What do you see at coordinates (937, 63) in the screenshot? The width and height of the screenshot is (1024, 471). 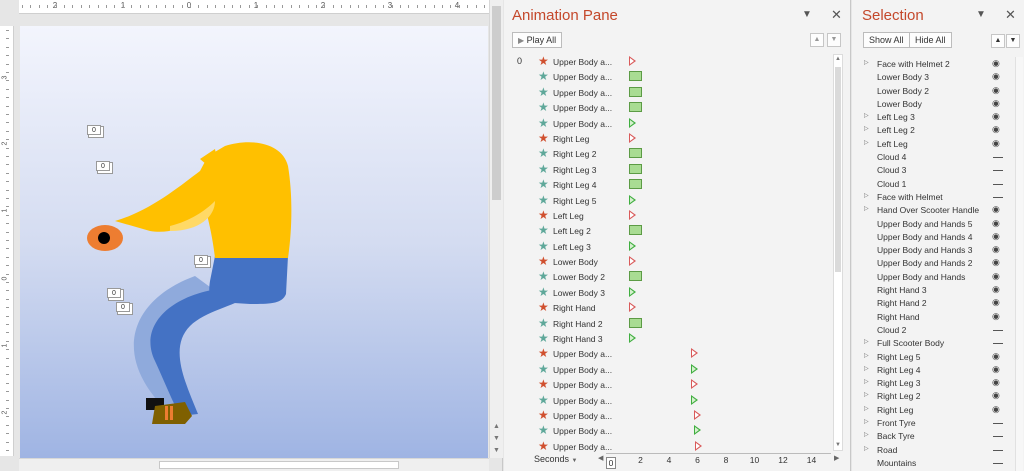 I see `selection-item: ▷ Face with Helmet 2 ◉` at bounding box center [937, 63].